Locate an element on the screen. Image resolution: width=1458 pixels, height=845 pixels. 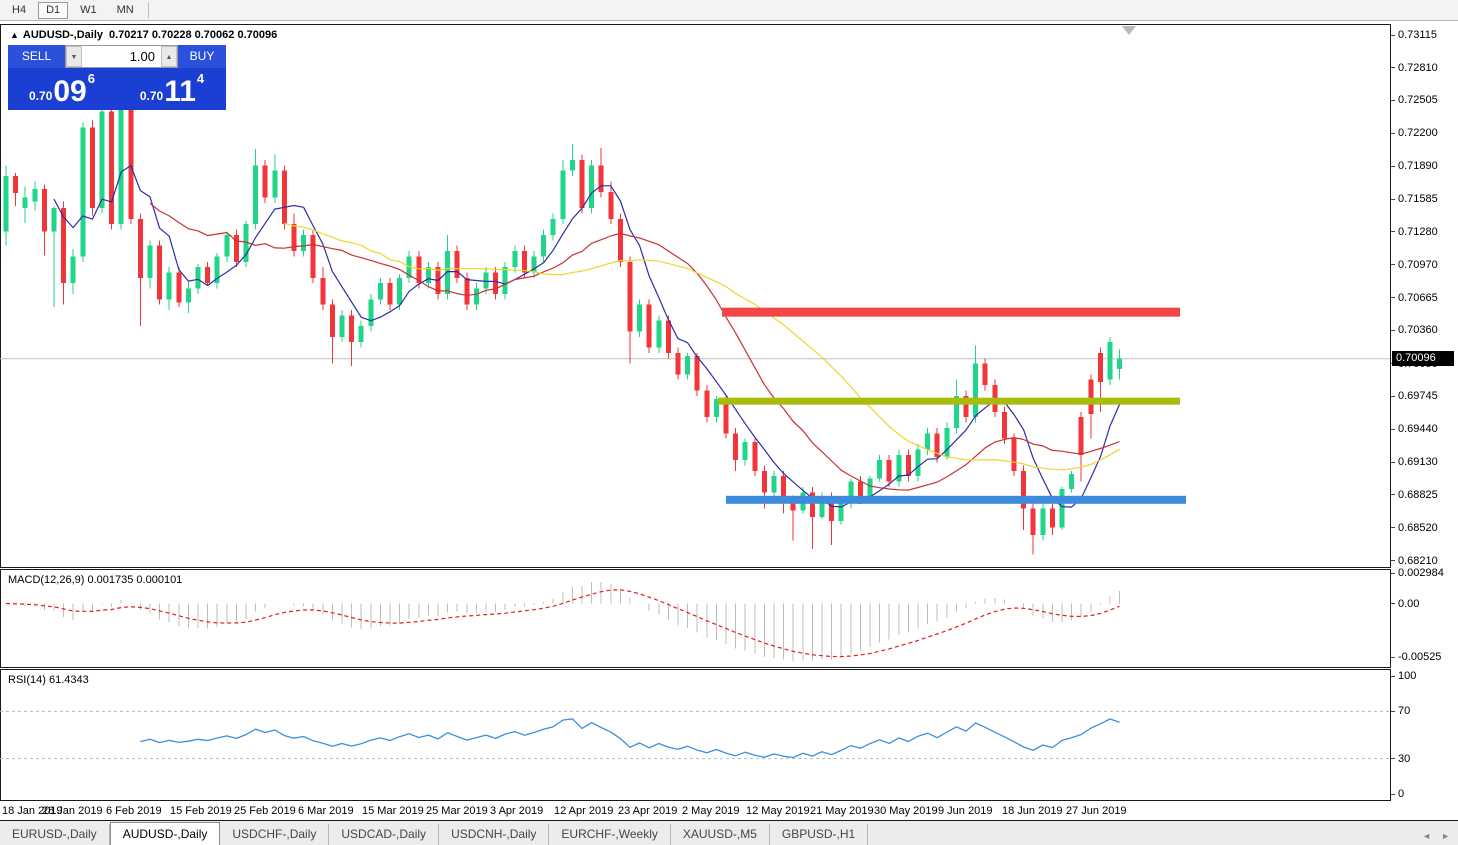
sell-price-panel: 0.70 09 6 is located at coordinates (62, 89).